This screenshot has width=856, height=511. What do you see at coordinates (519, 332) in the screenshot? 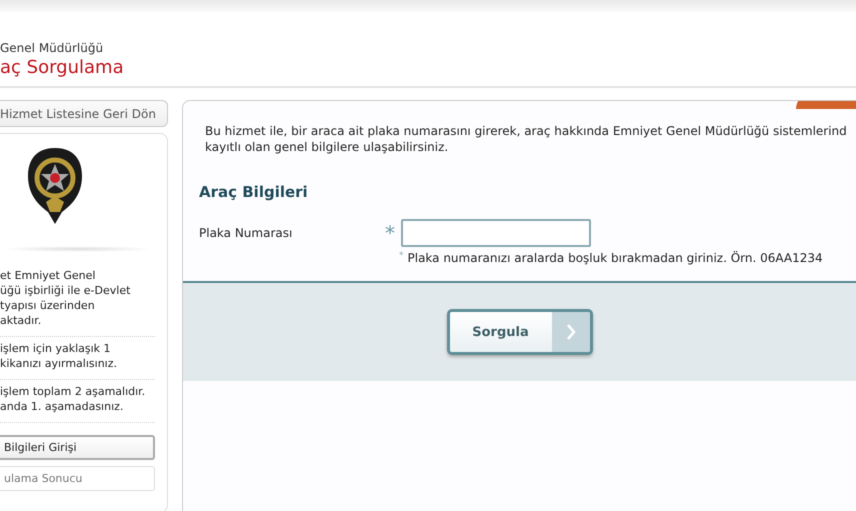
I see `submit-button: Sorgula` at bounding box center [519, 332].